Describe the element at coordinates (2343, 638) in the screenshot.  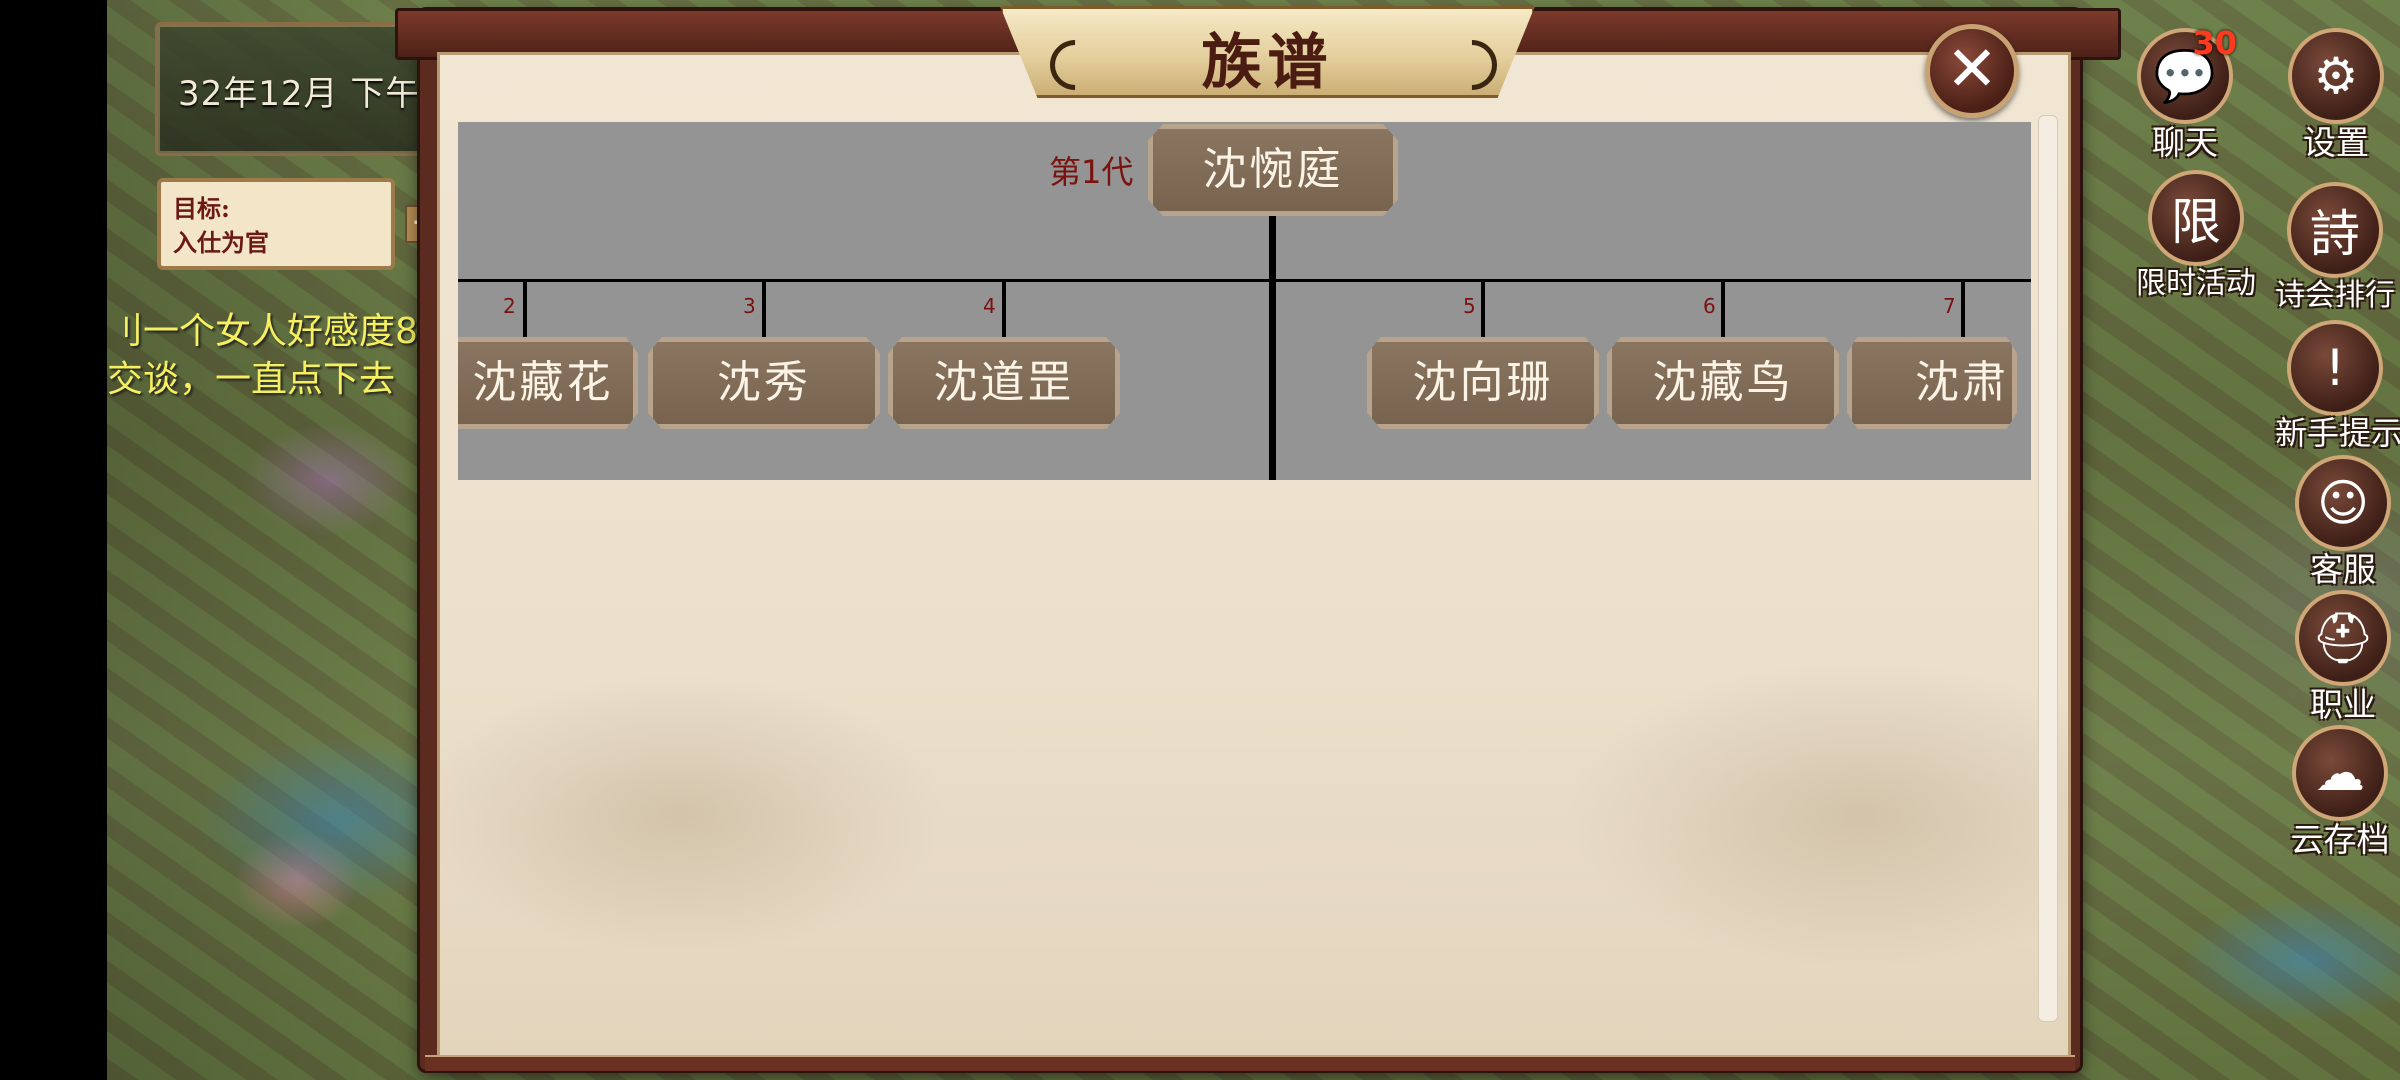
I see `helmet-icon: ⛑` at that location.